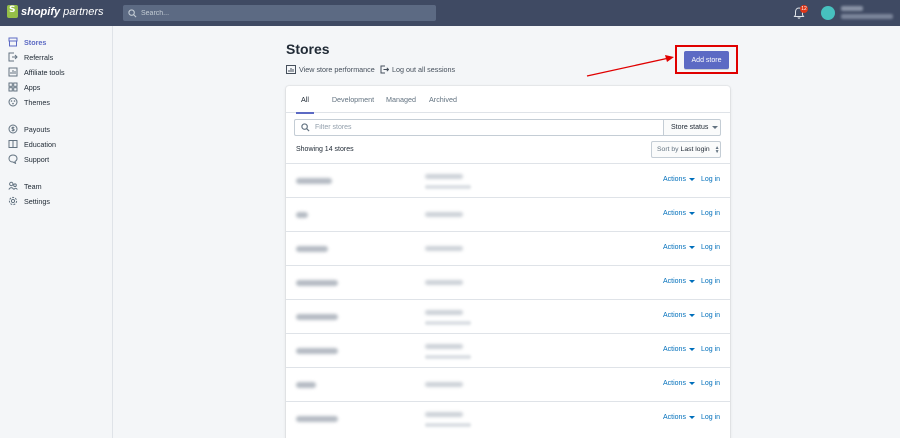 This screenshot has height=438, width=900. I want to click on team-icon, so click(13, 186).